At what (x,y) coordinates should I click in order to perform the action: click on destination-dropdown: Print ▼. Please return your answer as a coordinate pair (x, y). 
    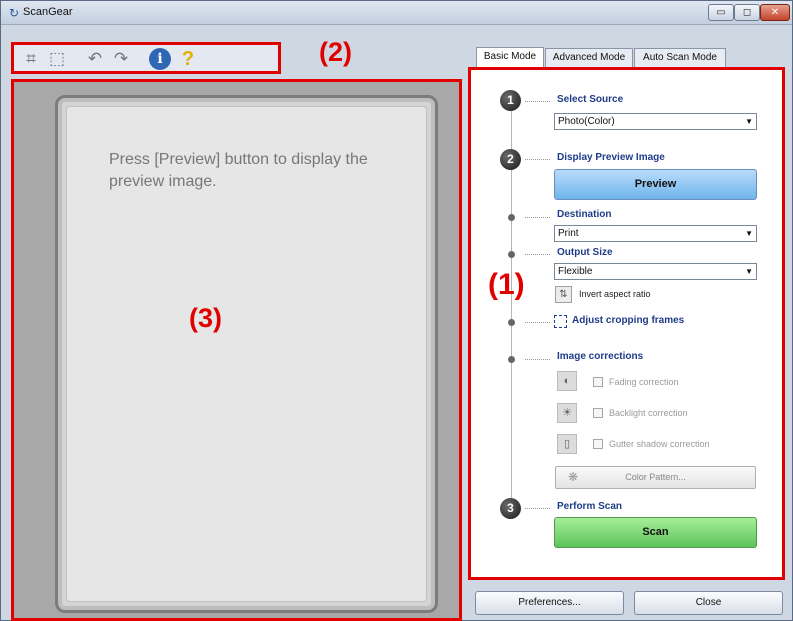
    Looking at the image, I should click on (655, 233).